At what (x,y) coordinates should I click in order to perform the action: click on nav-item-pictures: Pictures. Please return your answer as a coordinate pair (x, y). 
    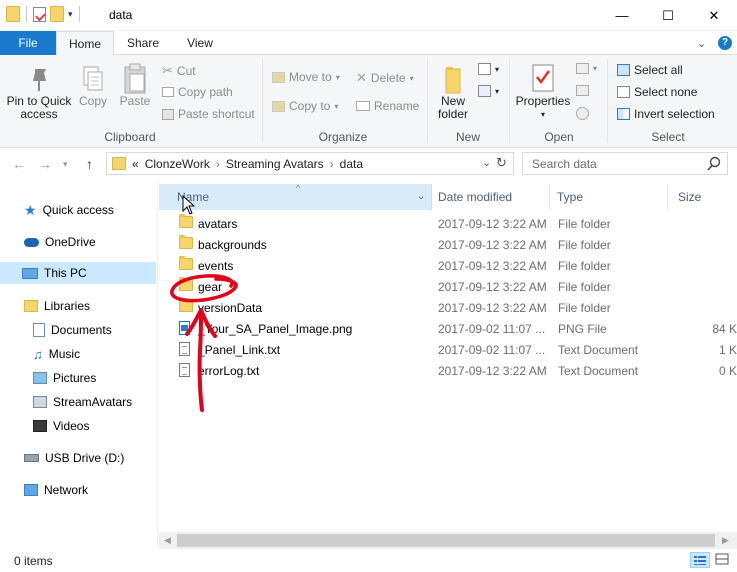
    Looking at the image, I should click on (64, 378).